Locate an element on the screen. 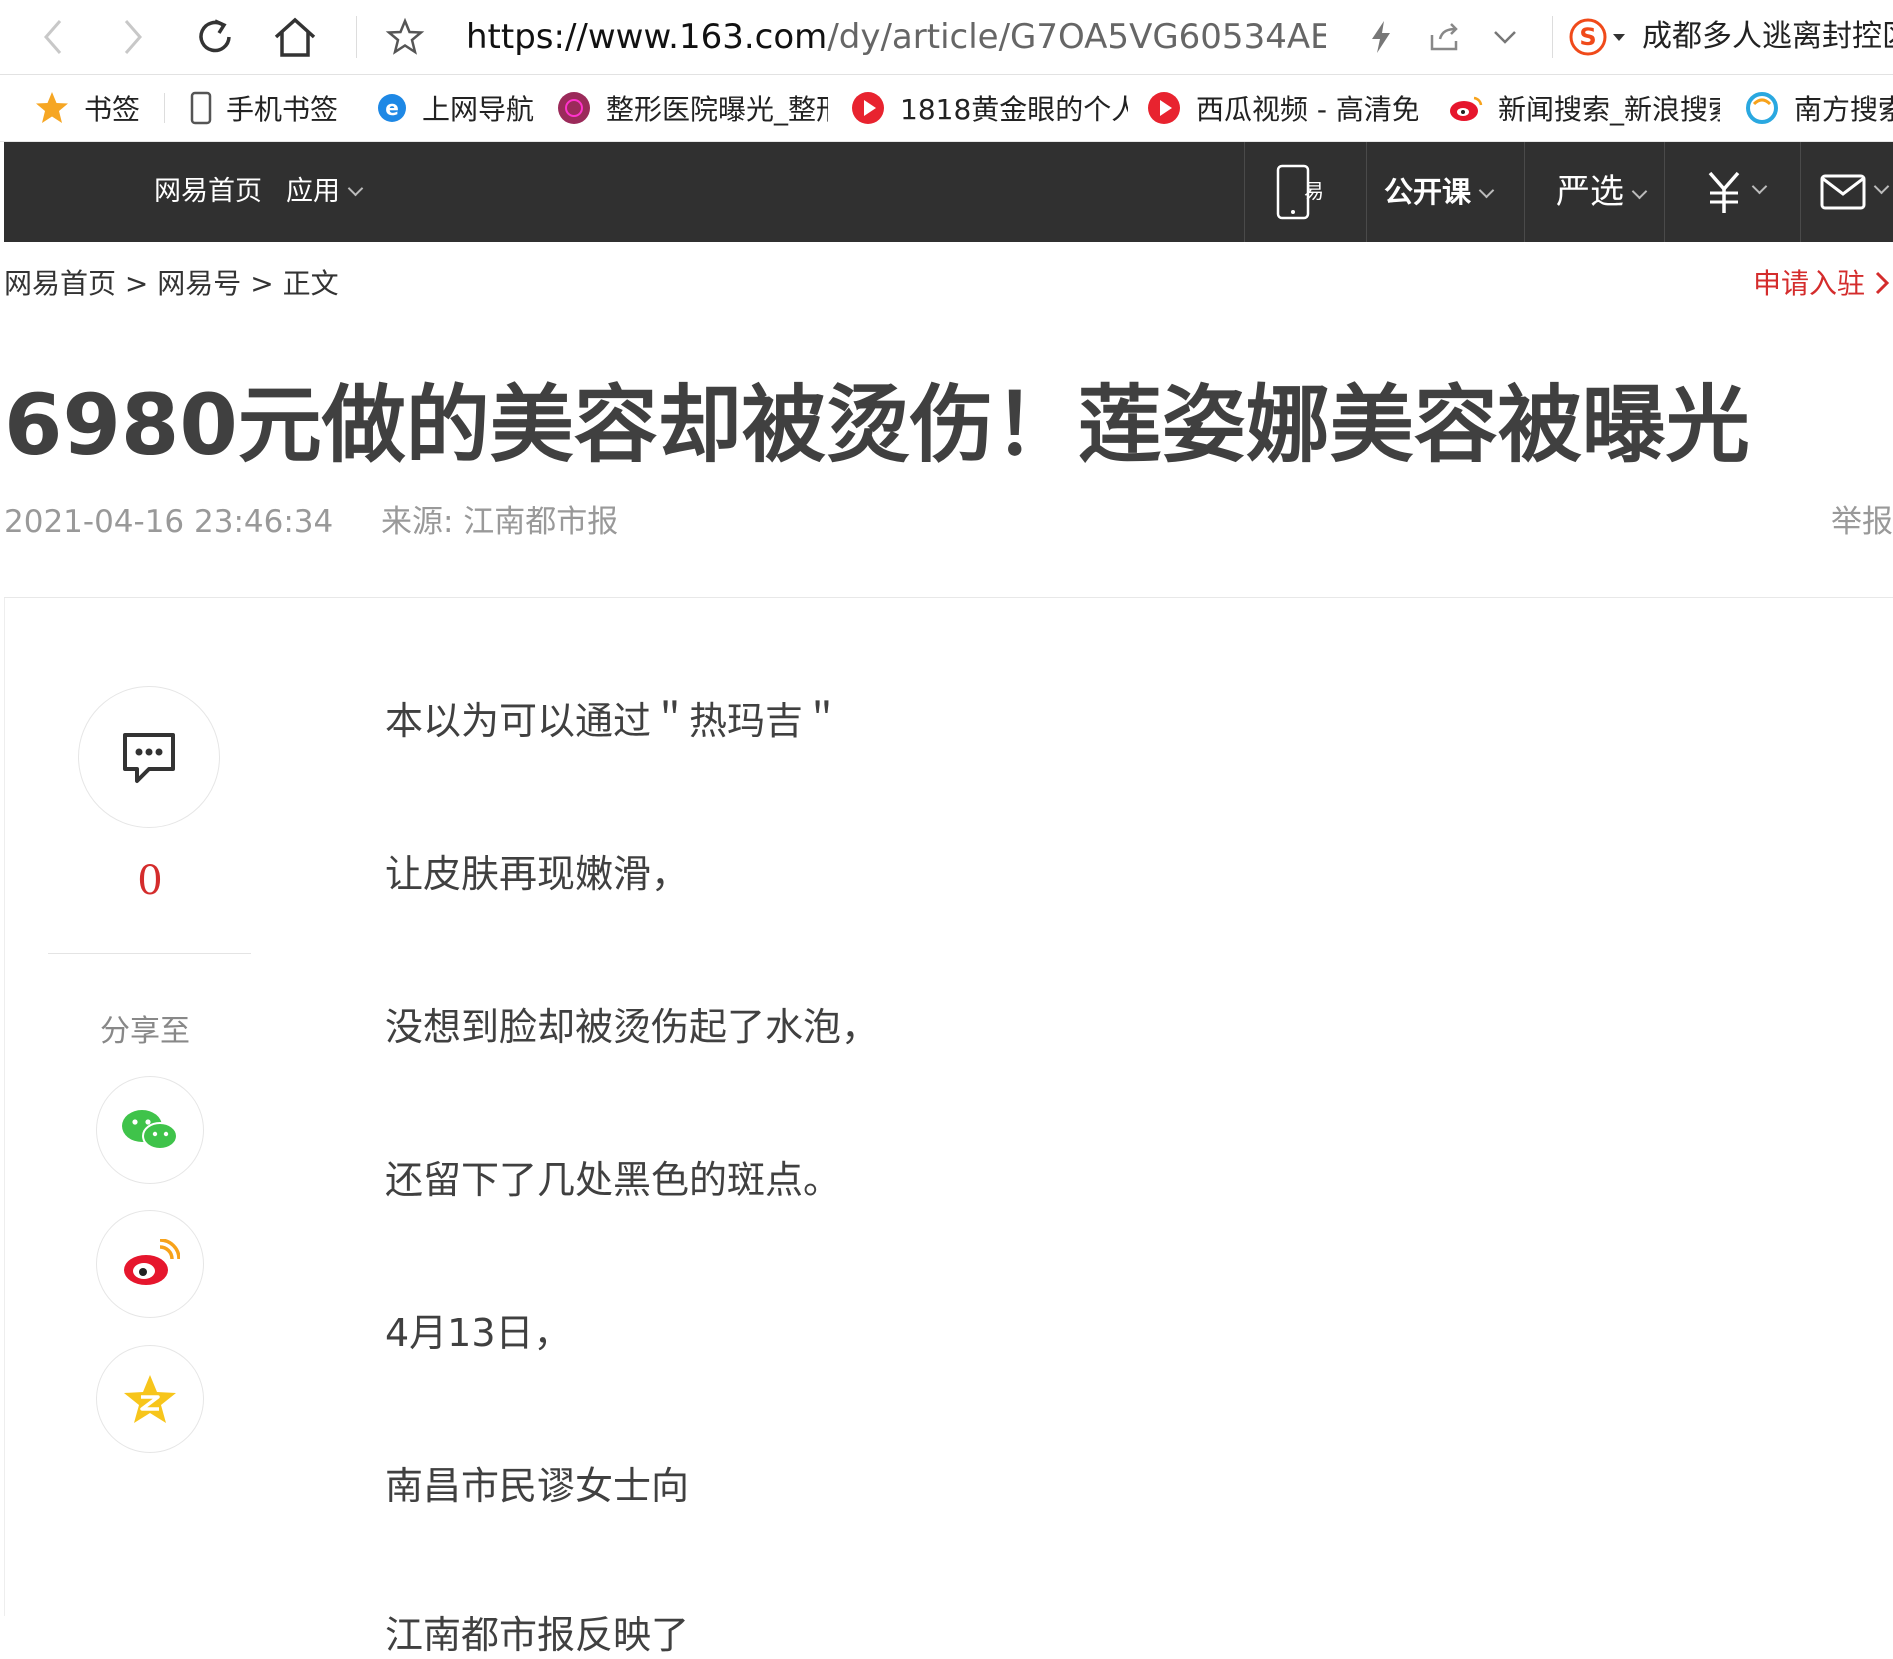  back-button is located at coordinates (53, 37).